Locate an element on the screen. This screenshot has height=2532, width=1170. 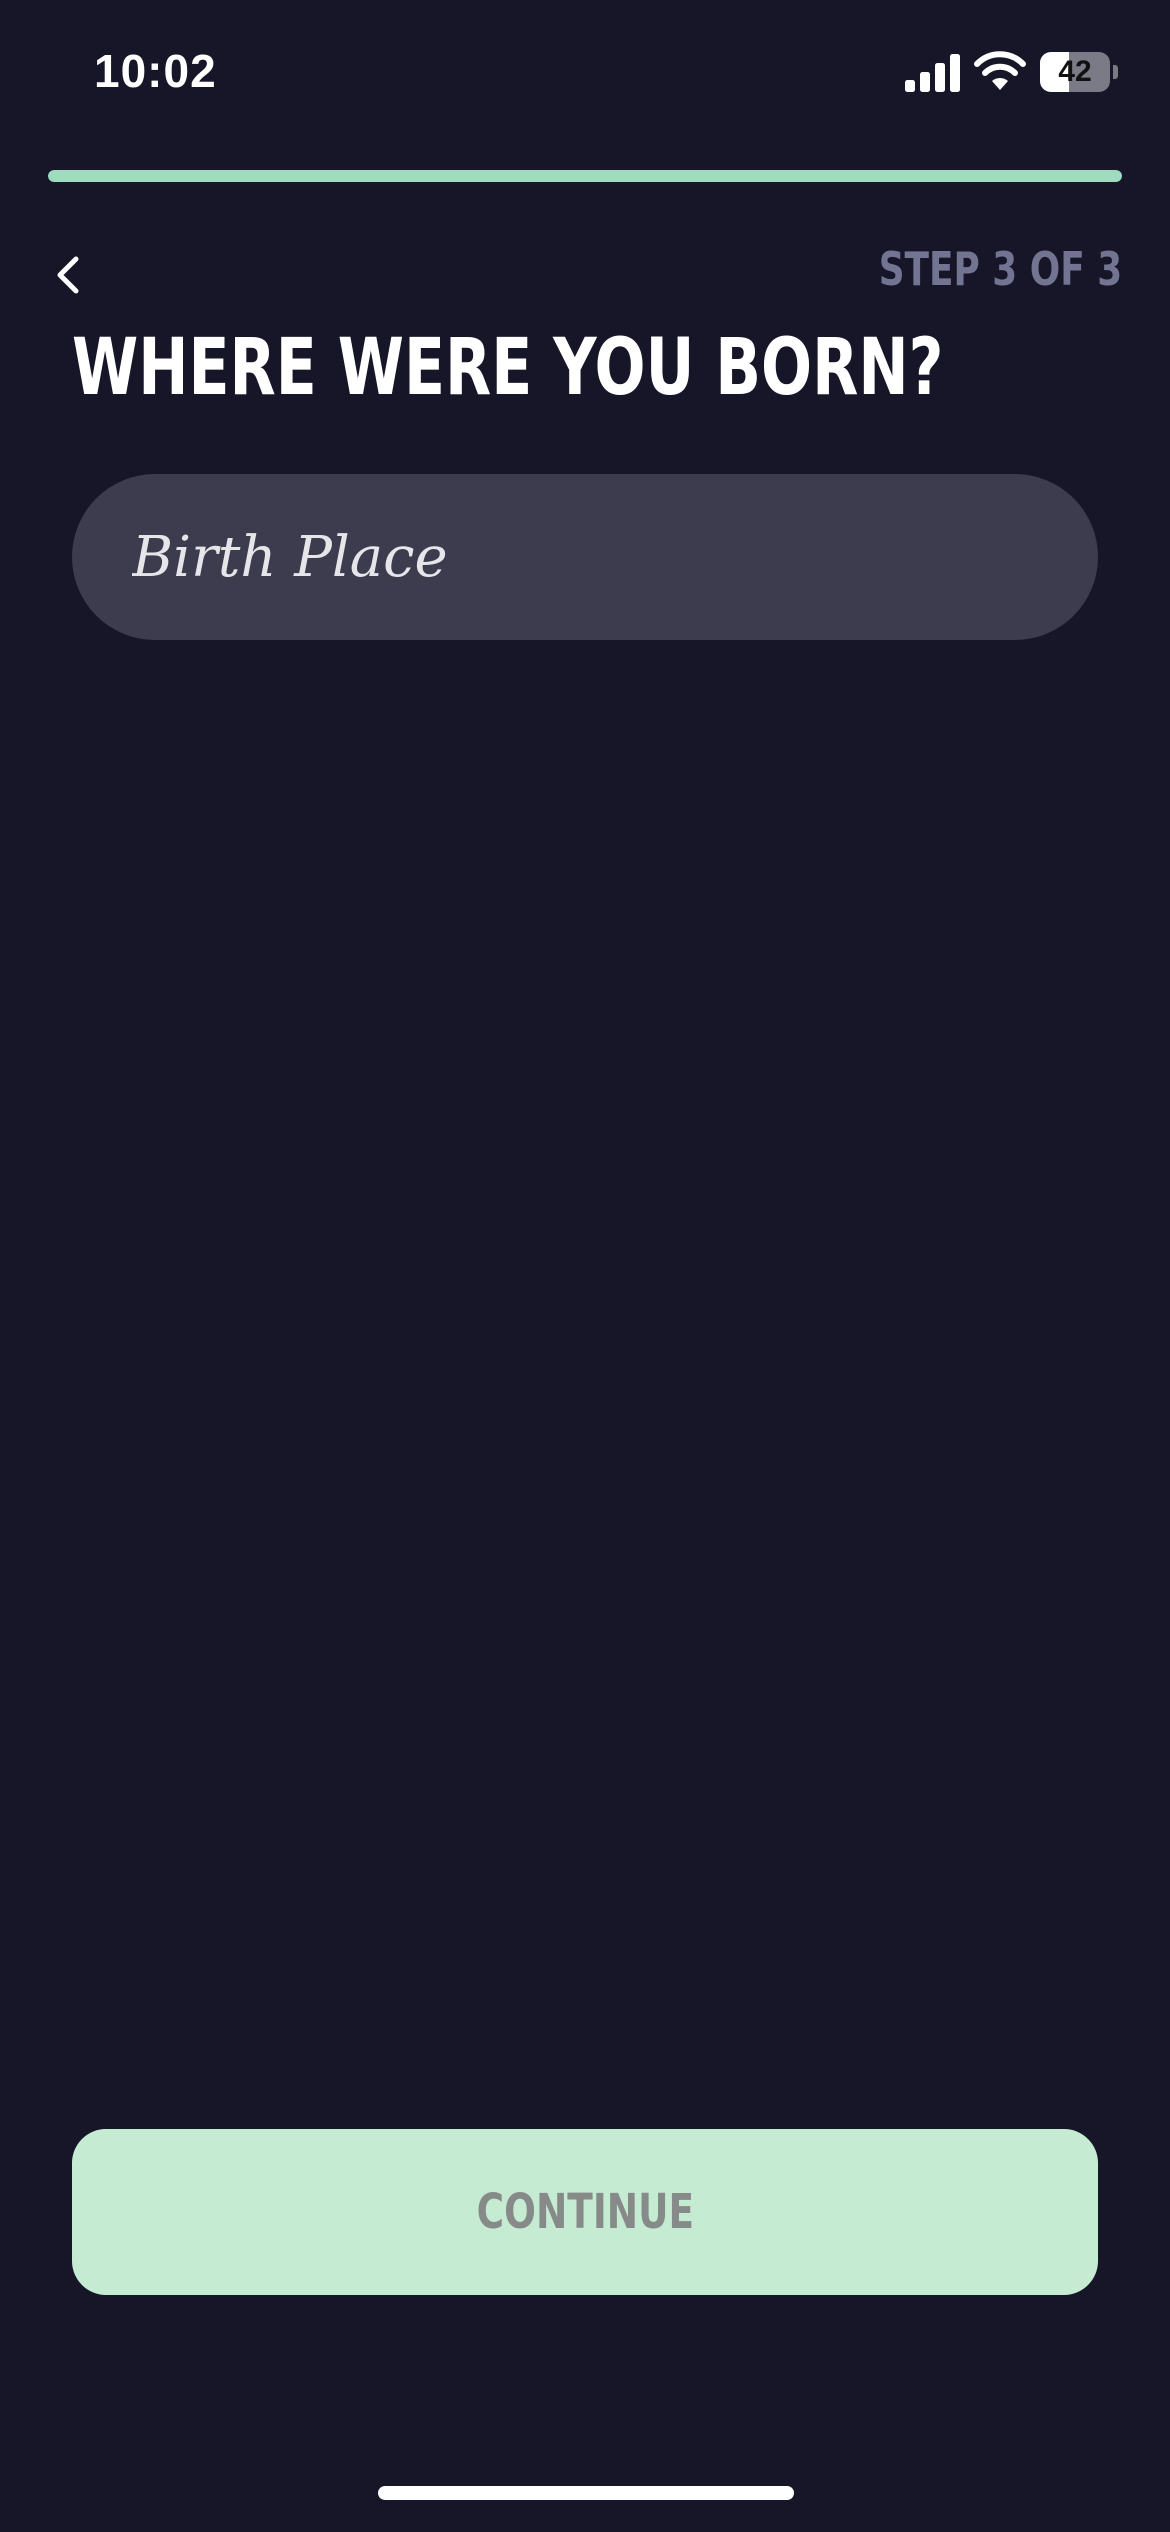
chevron-left-icon is located at coordinates (68, 275).